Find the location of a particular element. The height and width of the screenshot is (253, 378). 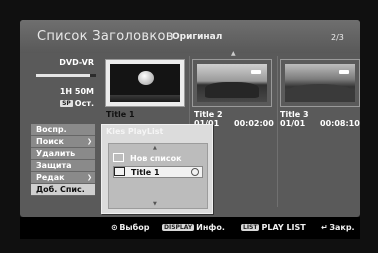

return-arrow-icon: ↵ is located at coordinates (324, 227).